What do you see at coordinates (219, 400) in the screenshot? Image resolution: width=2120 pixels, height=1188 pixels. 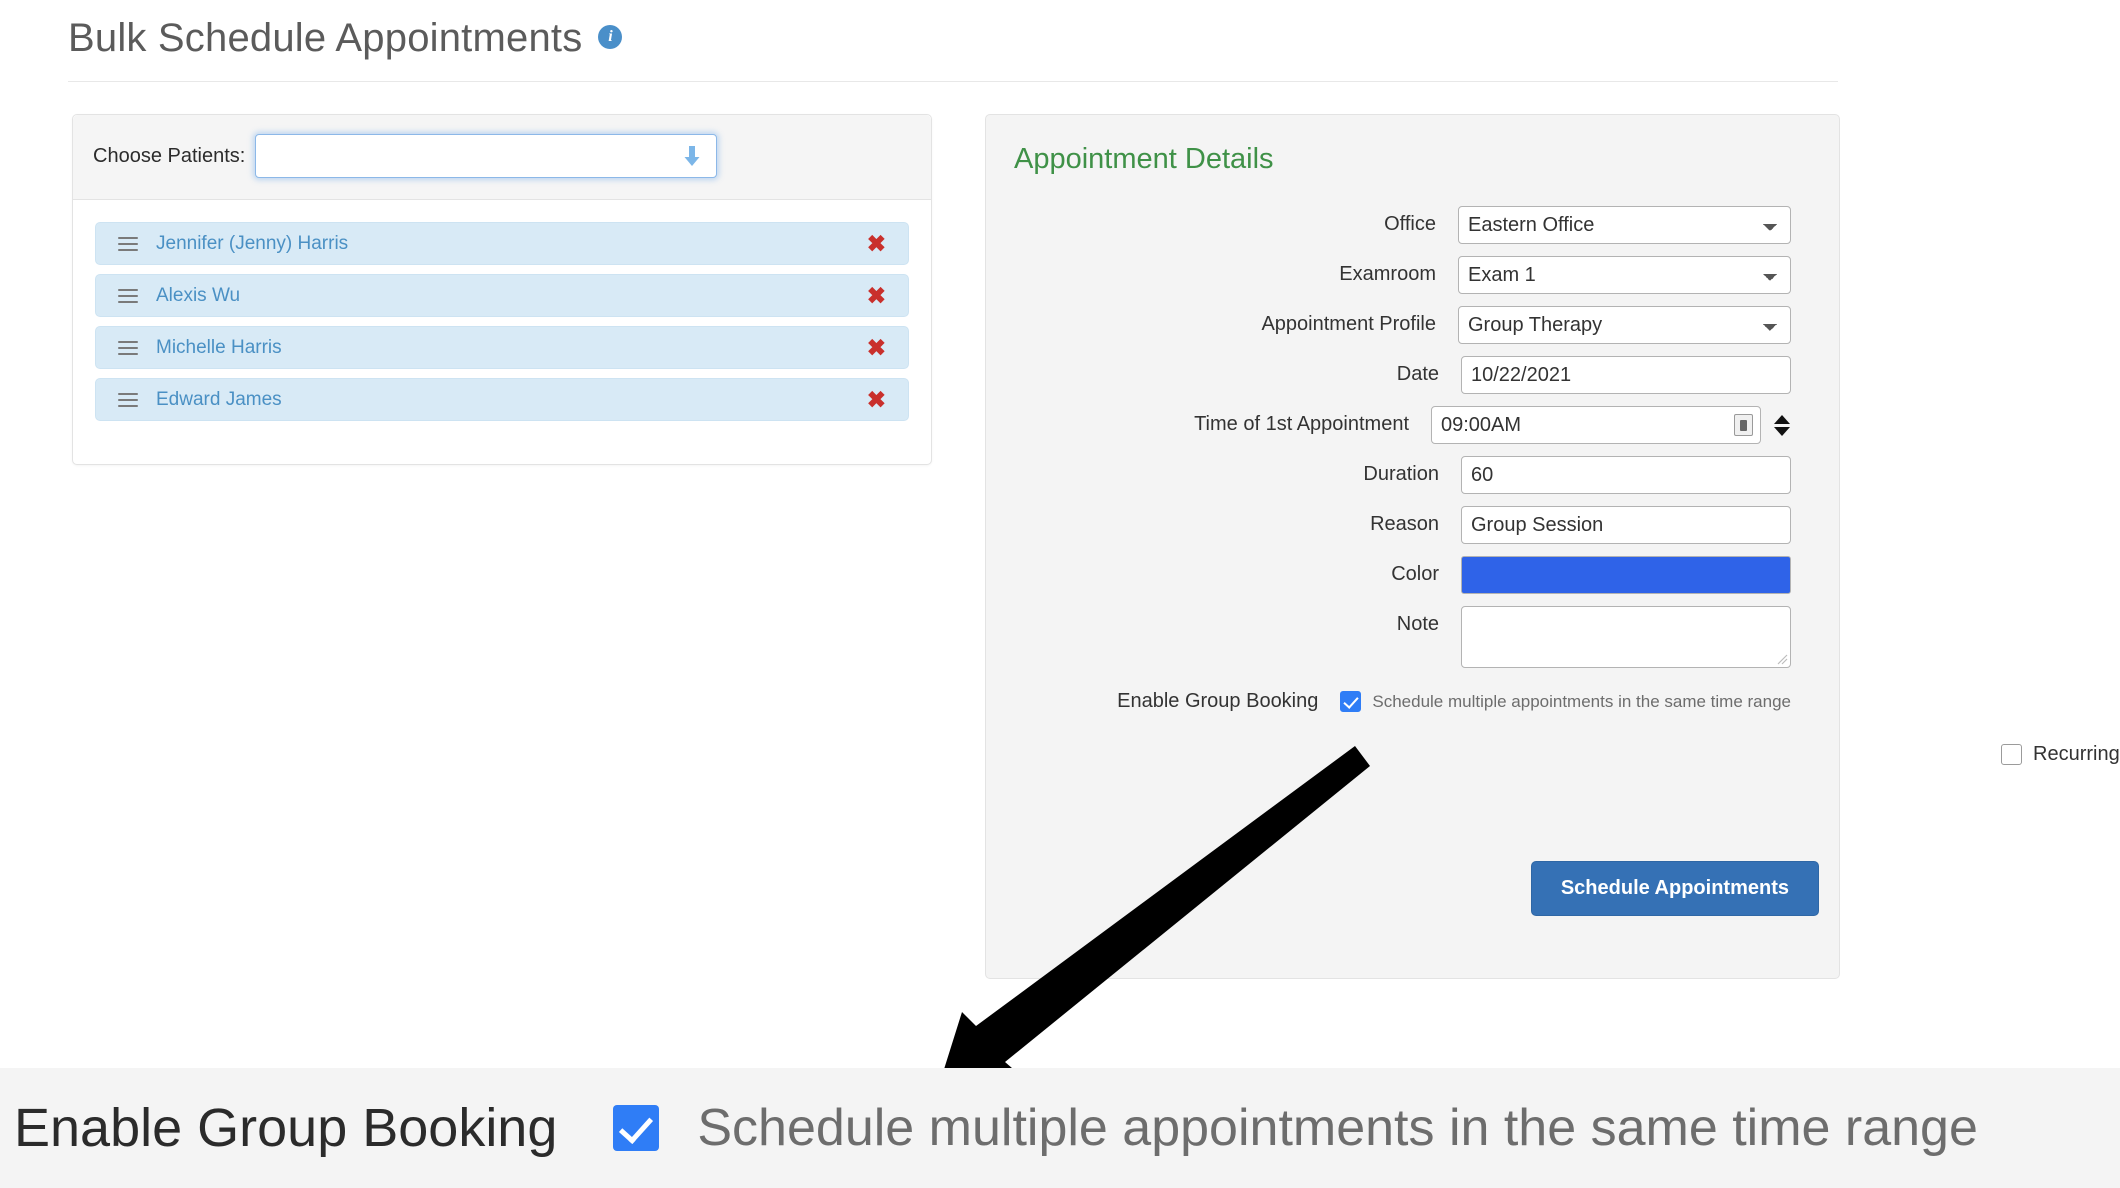 I see `patient-name: Edward James` at bounding box center [219, 400].